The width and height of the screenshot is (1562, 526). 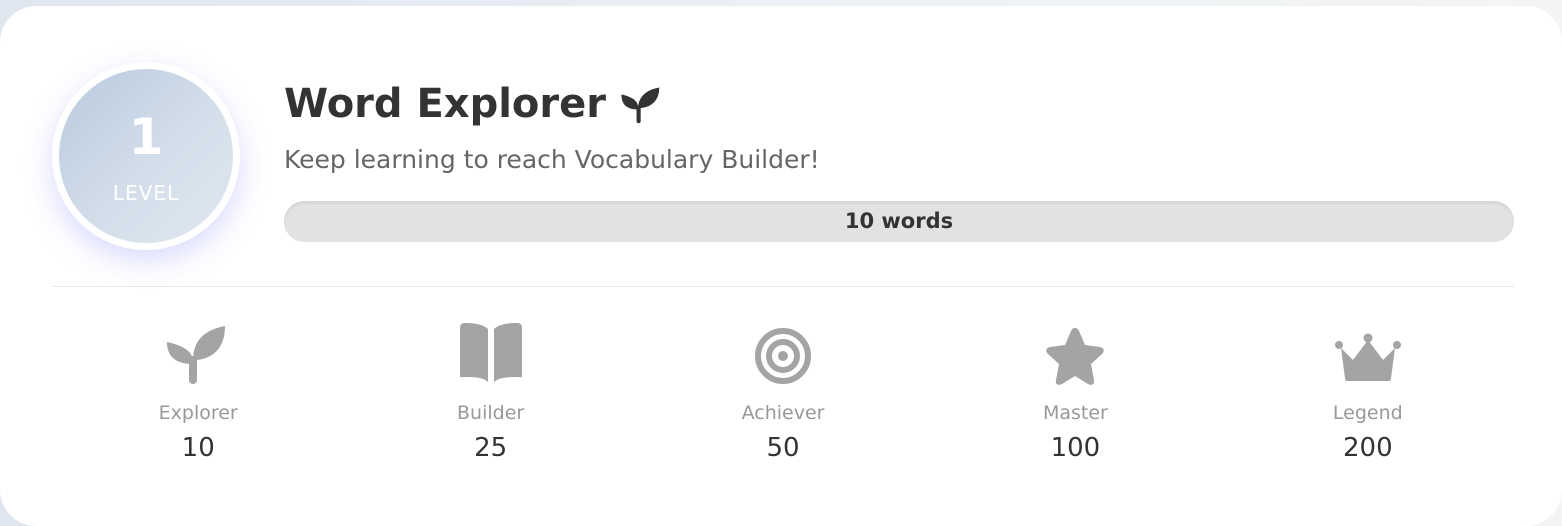 What do you see at coordinates (490, 352) in the screenshot?
I see `book-icon` at bounding box center [490, 352].